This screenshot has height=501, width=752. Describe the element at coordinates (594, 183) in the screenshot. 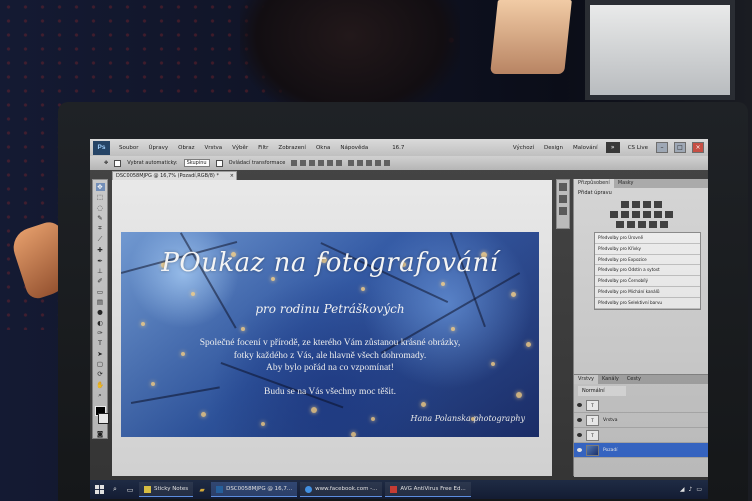

I see `tab-adjustments: Přizpůsobení` at that location.